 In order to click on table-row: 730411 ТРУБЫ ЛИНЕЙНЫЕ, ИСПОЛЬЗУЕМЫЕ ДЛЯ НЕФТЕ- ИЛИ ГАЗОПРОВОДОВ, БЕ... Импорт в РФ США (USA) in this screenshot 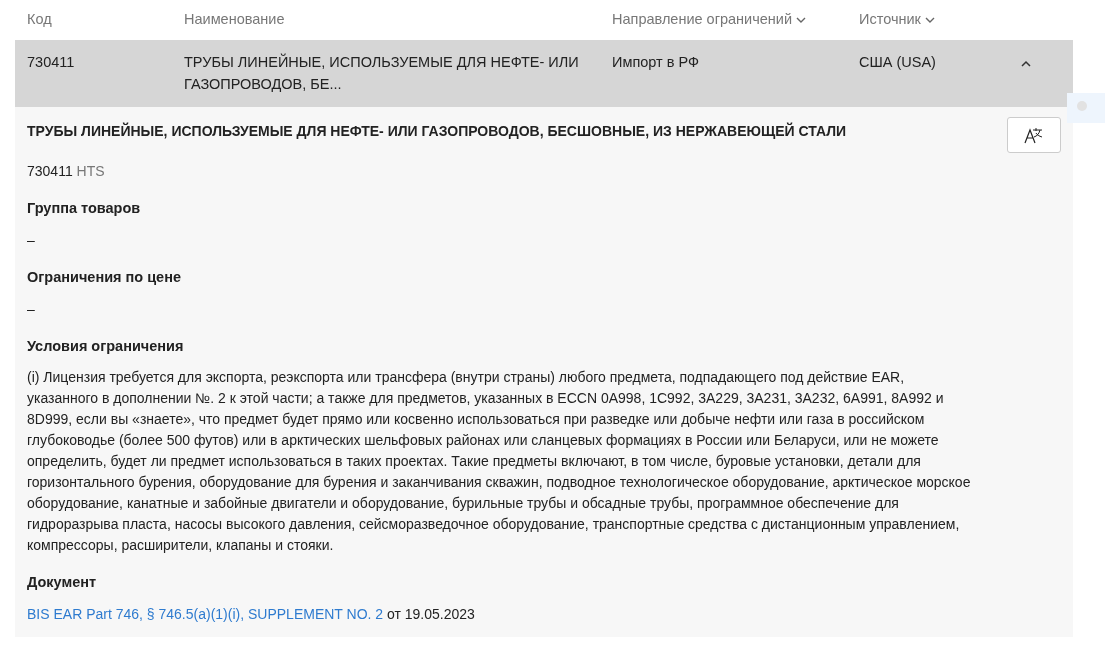, I will do `click(544, 73)`.